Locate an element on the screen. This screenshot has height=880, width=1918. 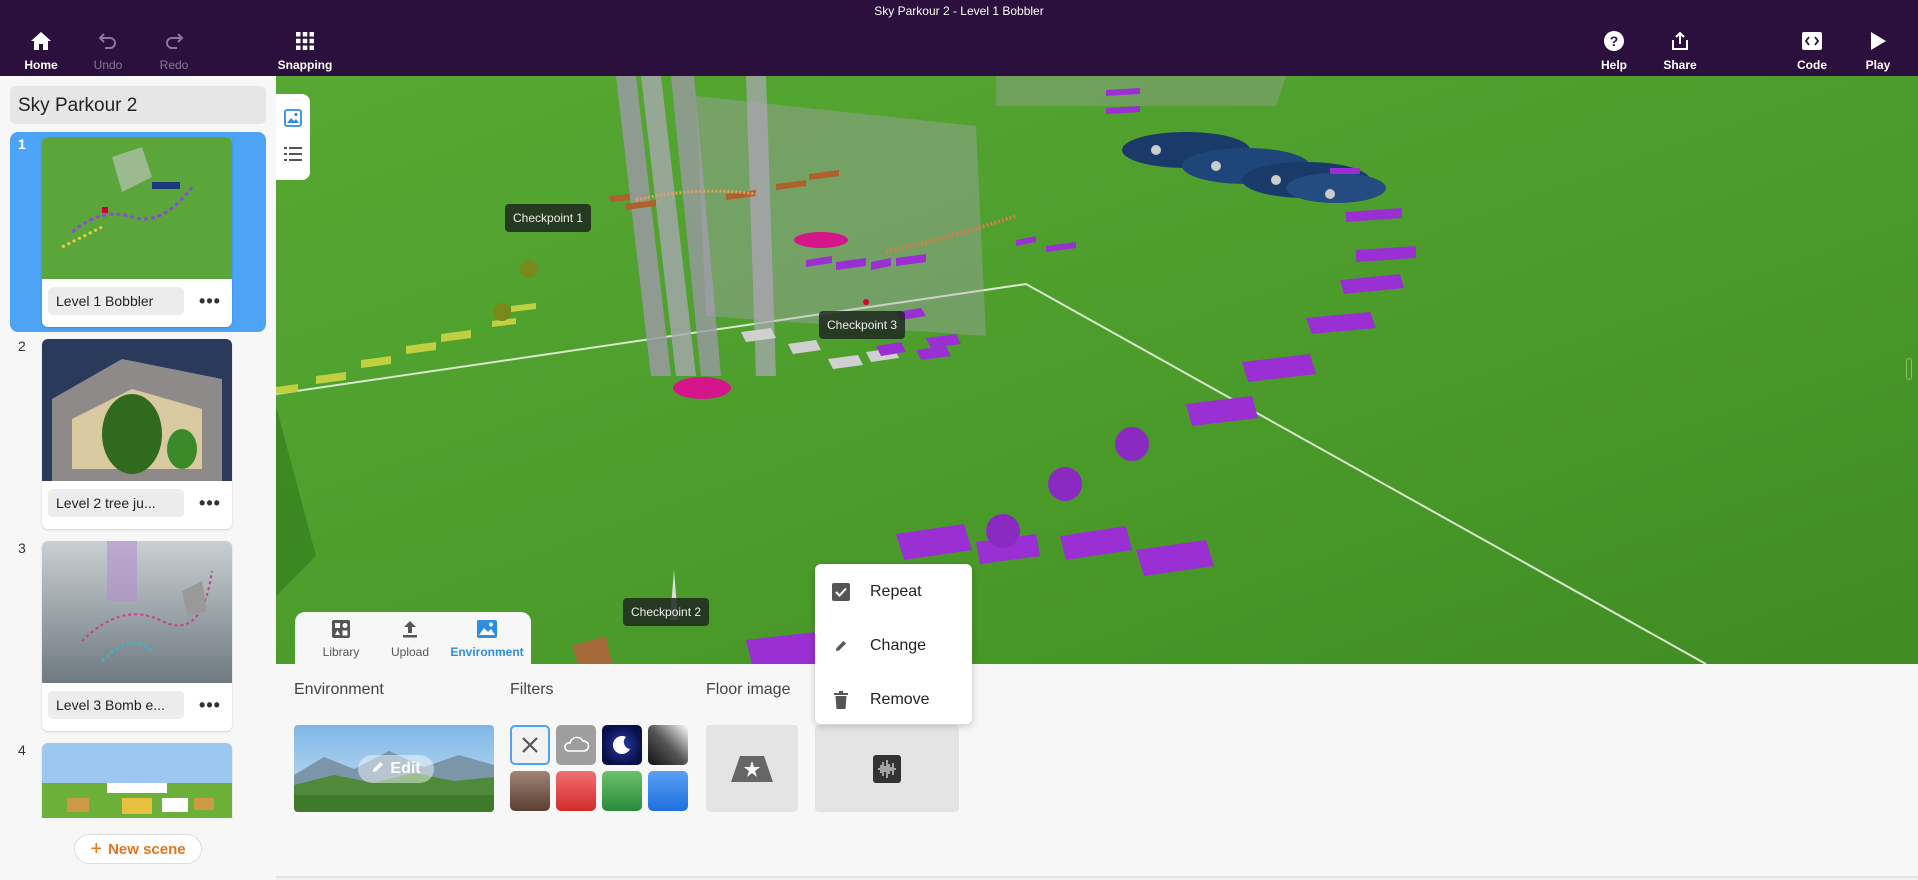
edit-environment-button: Edit is located at coordinates (396, 769).